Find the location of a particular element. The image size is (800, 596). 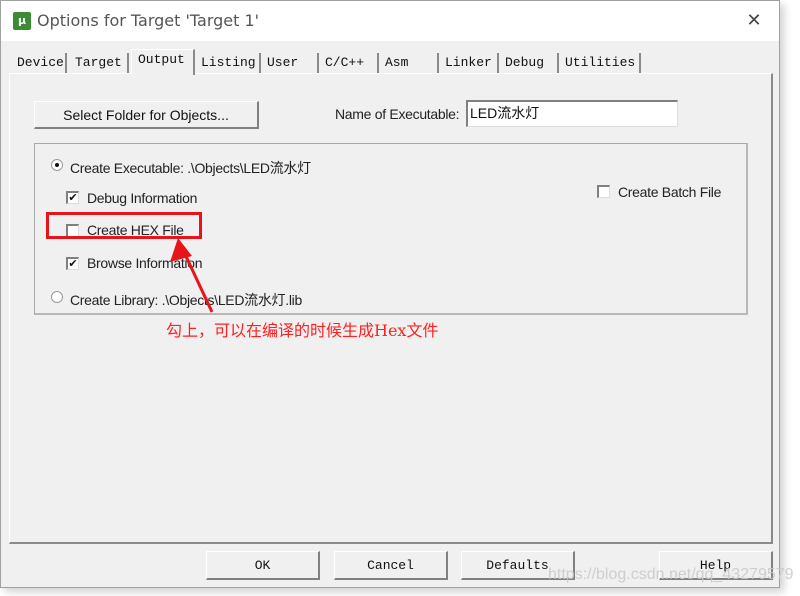

arrow-head is located at coordinates (181, 250).